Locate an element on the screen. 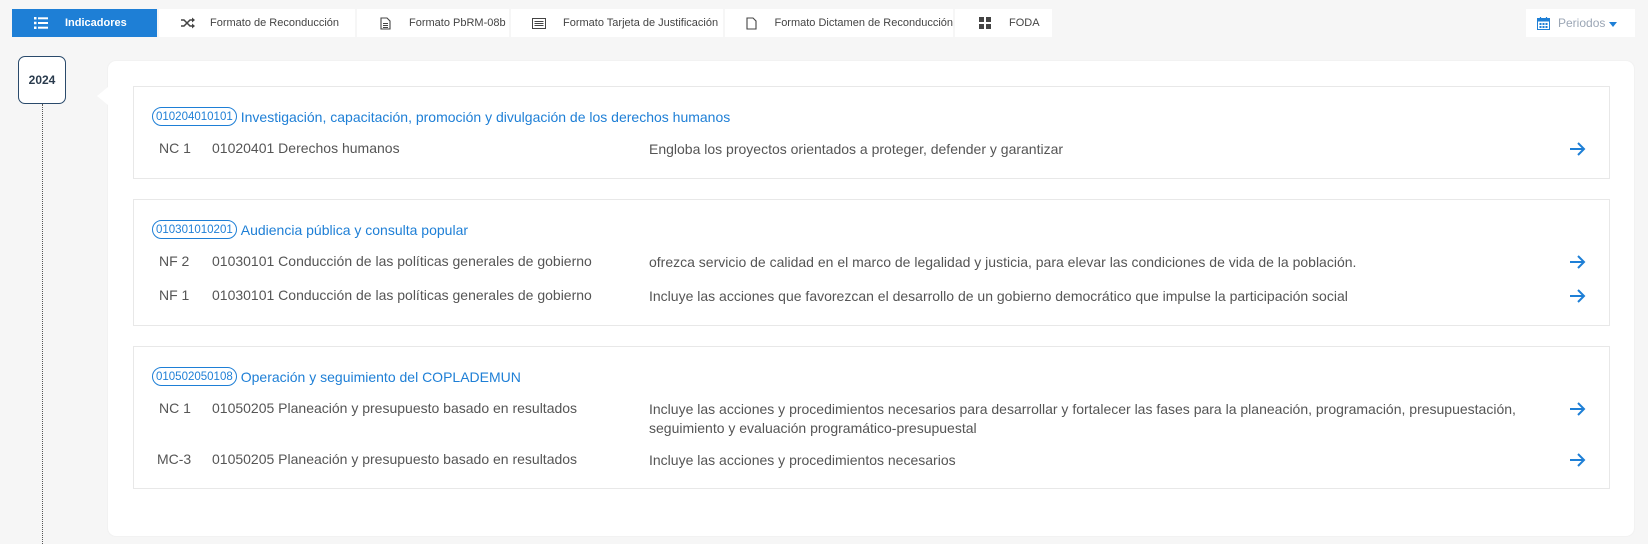  tab-label: Indicadores is located at coordinates (96, 23).